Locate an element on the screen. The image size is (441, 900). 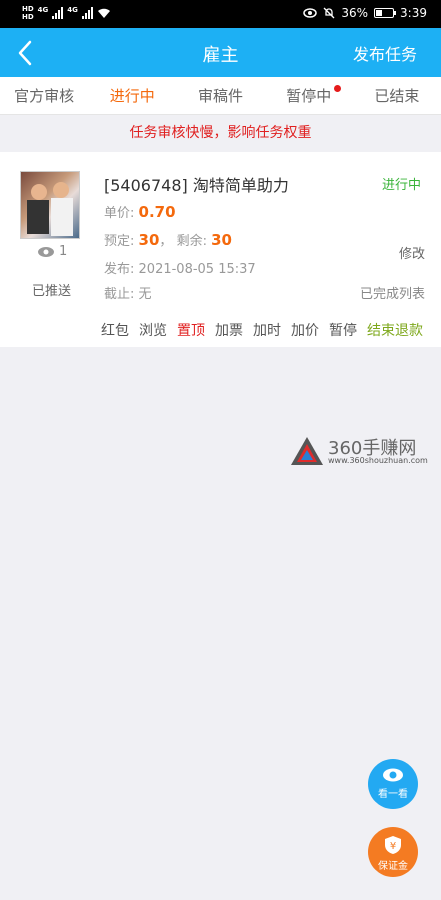
yen-shield-icon: ¥ is located at coordinates (393, 845).